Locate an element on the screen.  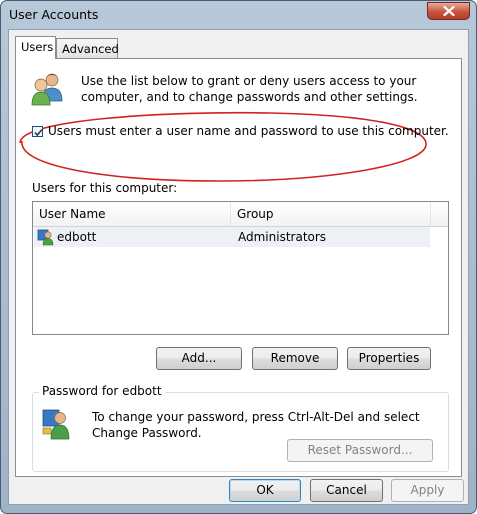
cancel-button: Cancel is located at coordinates (346, 490).